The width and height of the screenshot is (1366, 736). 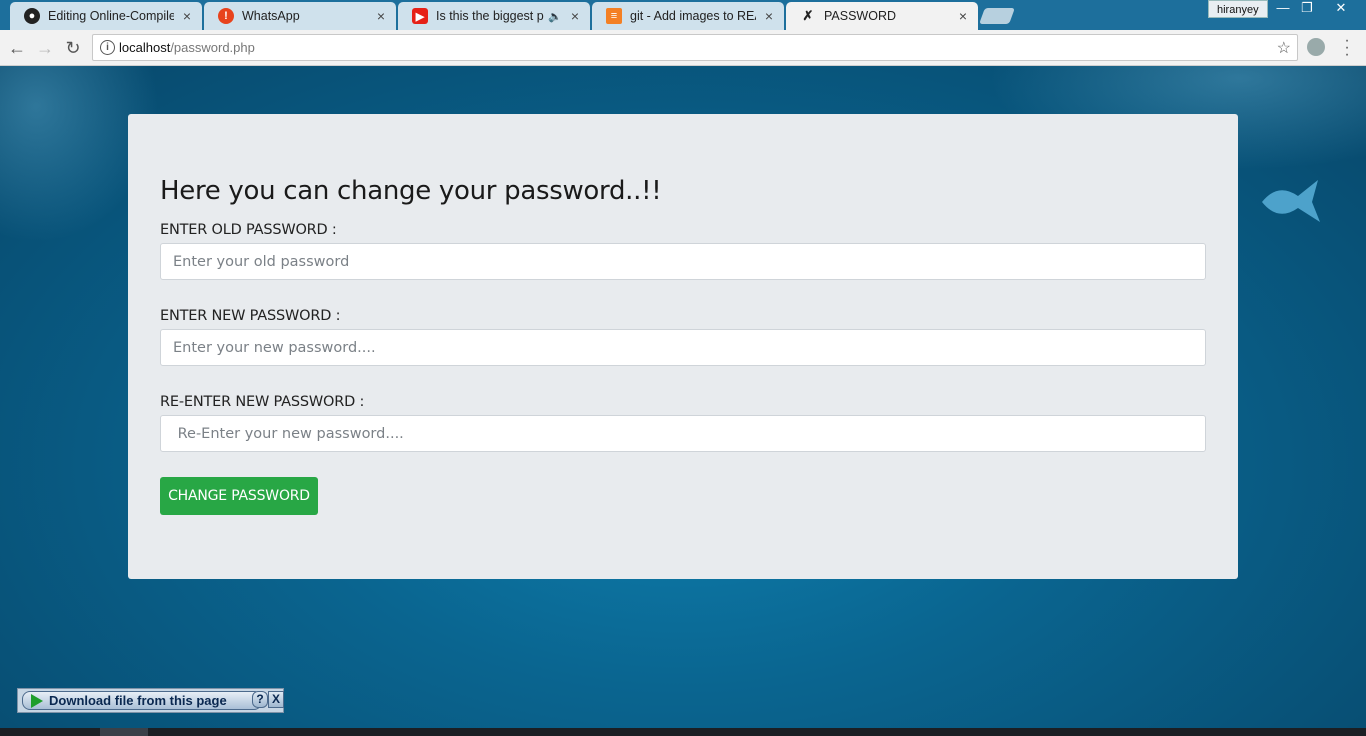 What do you see at coordinates (683, 433) in the screenshot?
I see `confirm-password-field` at bounding box center [683, 433].